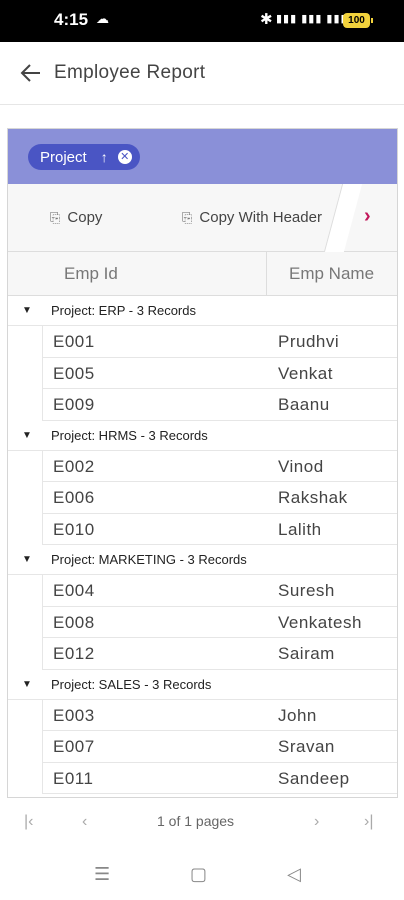 This screenshot has width=404, height=900. What do you see at coordinates (219, 654) in the screenshot?
I see `table-row: E012 Sairam` at bounding box center [219, 654].